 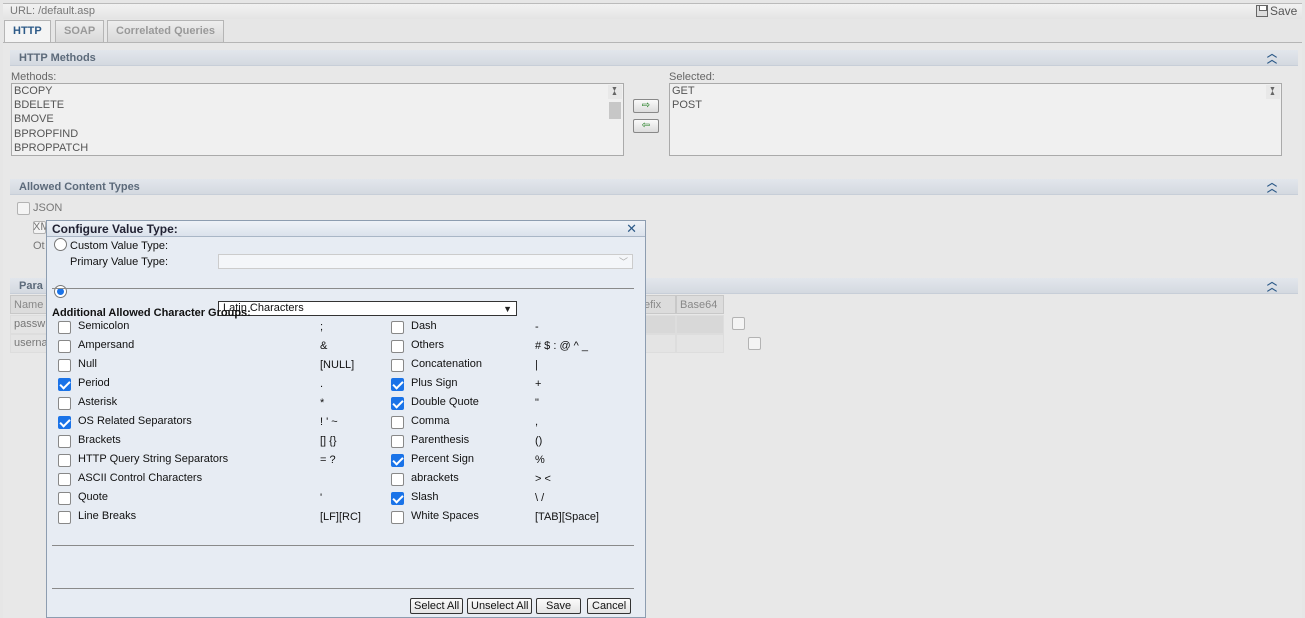 What do you see at coordinates (397, 479) in the screenshot?
I see `abrackets-checkbox` at bounding box center [397, 479].